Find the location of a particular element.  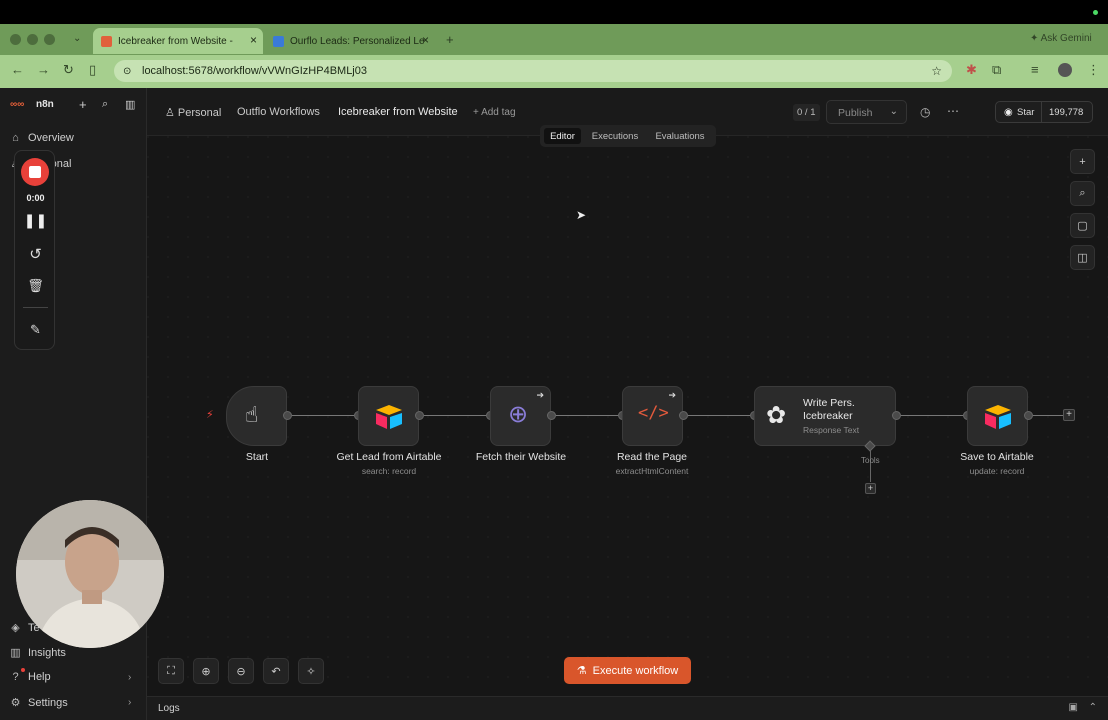

sidebar-item-insights: ▥ Insights is located at coordinates (38, 653).